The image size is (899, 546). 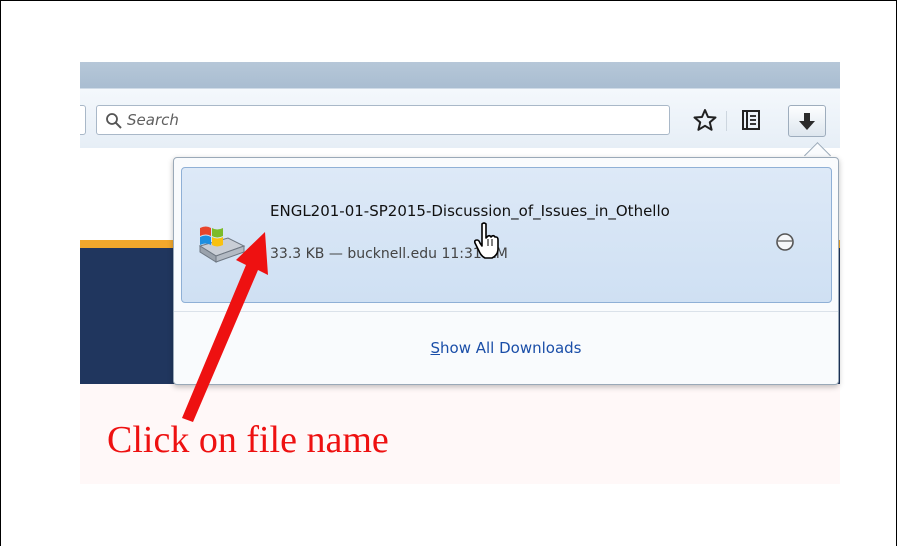 What do you see at coordinates (705, 120) in the screenshot?
I see `bookmark-star-icon` at bounding box center [705, 120].